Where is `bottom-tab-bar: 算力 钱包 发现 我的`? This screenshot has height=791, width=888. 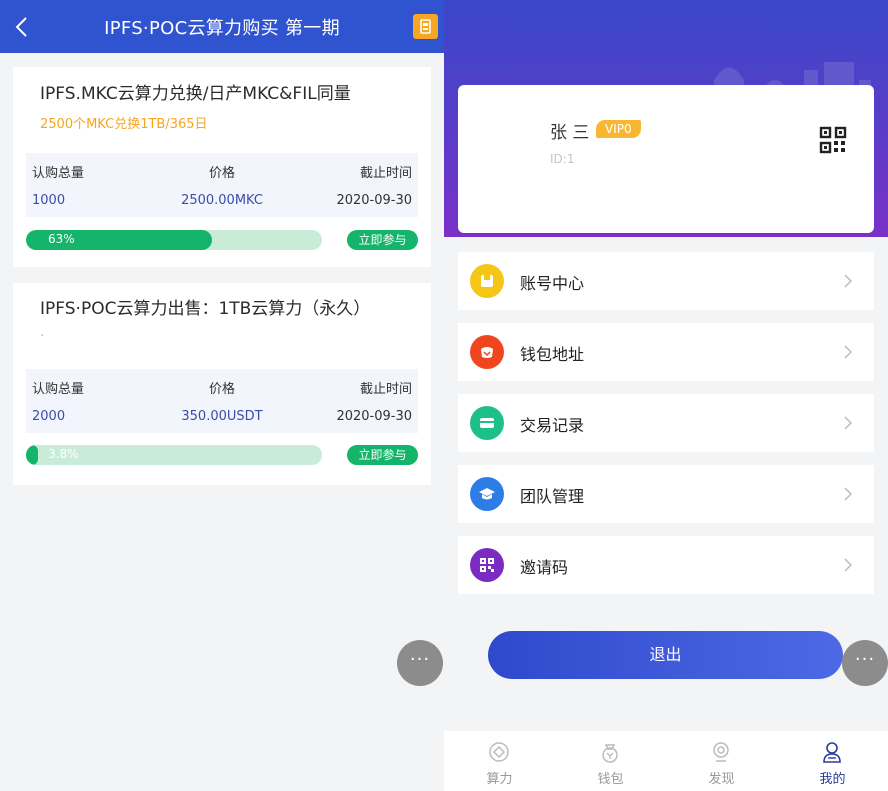 bottom-tab-bar: 算力 钱包 发现 我的 is located at coordinates (666, 761).